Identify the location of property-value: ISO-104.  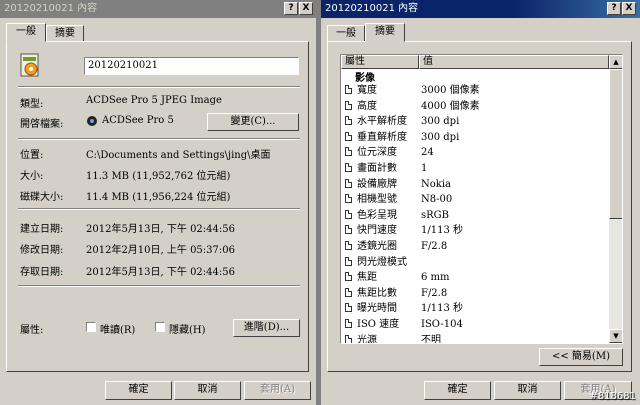
(442, 324).